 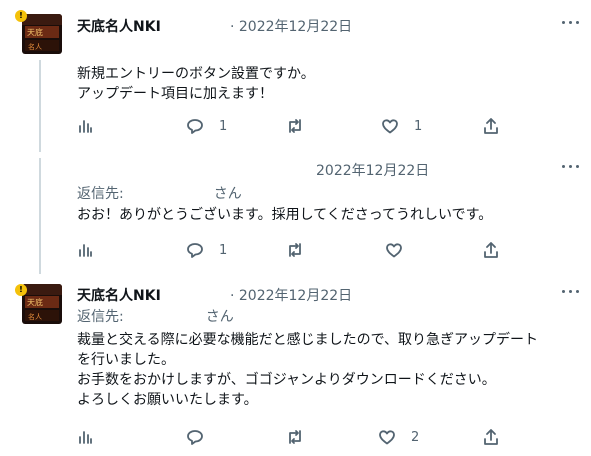 What do you see at coordinates (418, 126) in the screenshot?
I see `like-count: 1` at bounding box center [418, 126].